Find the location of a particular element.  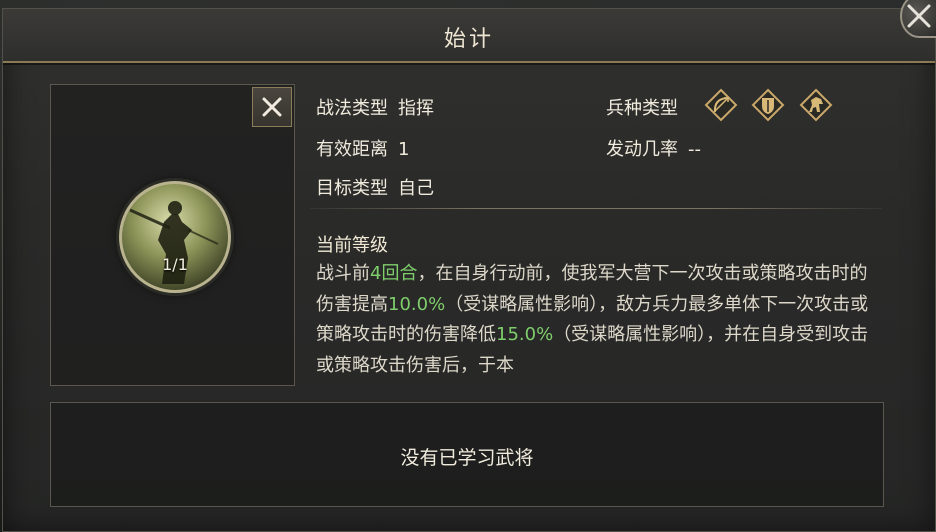

trigger-rate-value: -- is located at coordinates (694, 149).